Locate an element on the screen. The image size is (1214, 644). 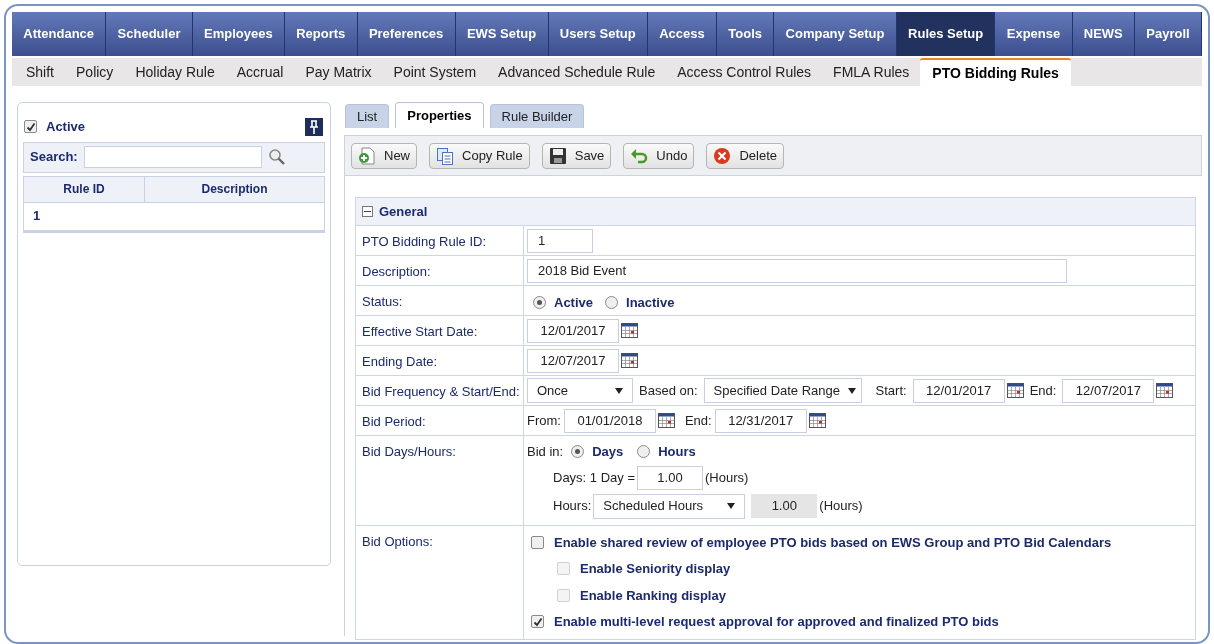
nav-tab: Reports is located at coordinates (321, 34).